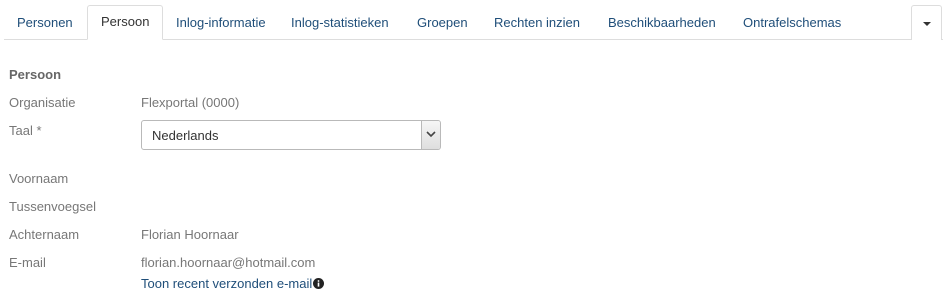 The width and height of the screenshot is (951, 293). What do you see at coordinates (442, 22) in the screenshot?
I see `tab-groepen: Groepen` at bounding box center [442, 22].